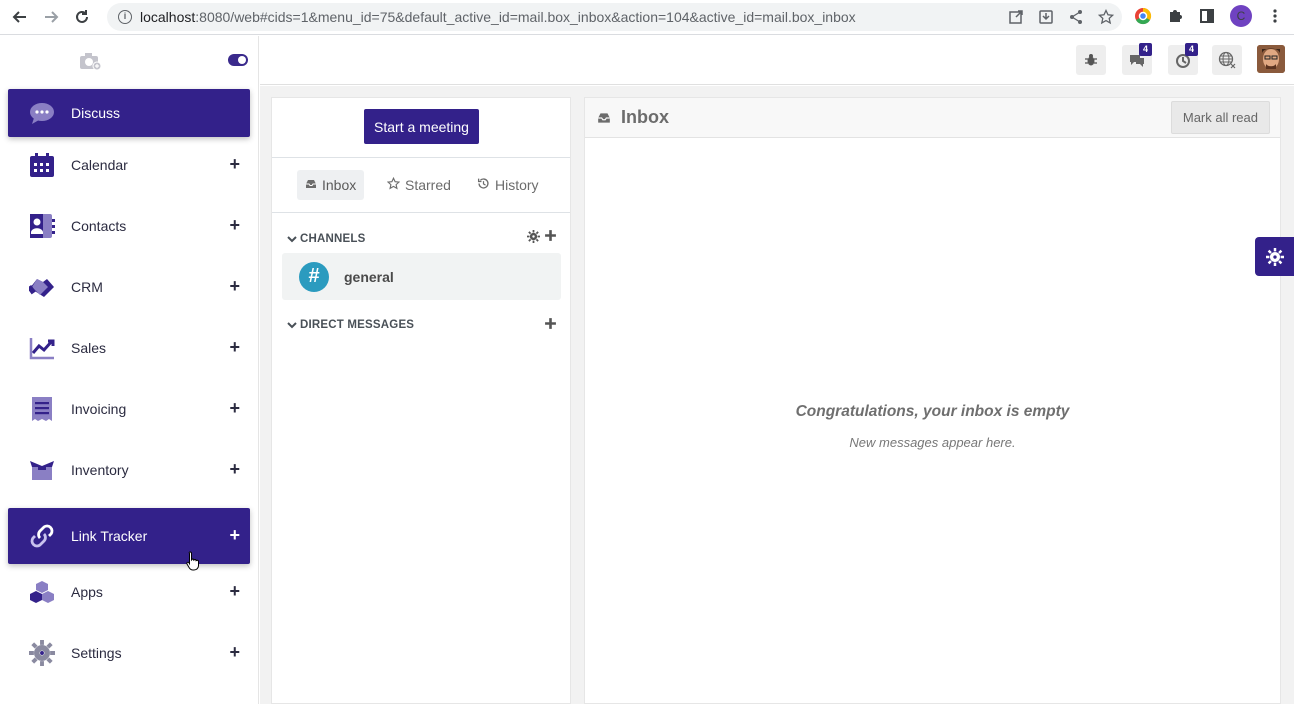 The height and width of the screenshot is (704, 1294). What do you see at coordinates (1137, 59) in the screenshot?
I see `messaging-menu-button: 4` at bounding box center [1137, 59].